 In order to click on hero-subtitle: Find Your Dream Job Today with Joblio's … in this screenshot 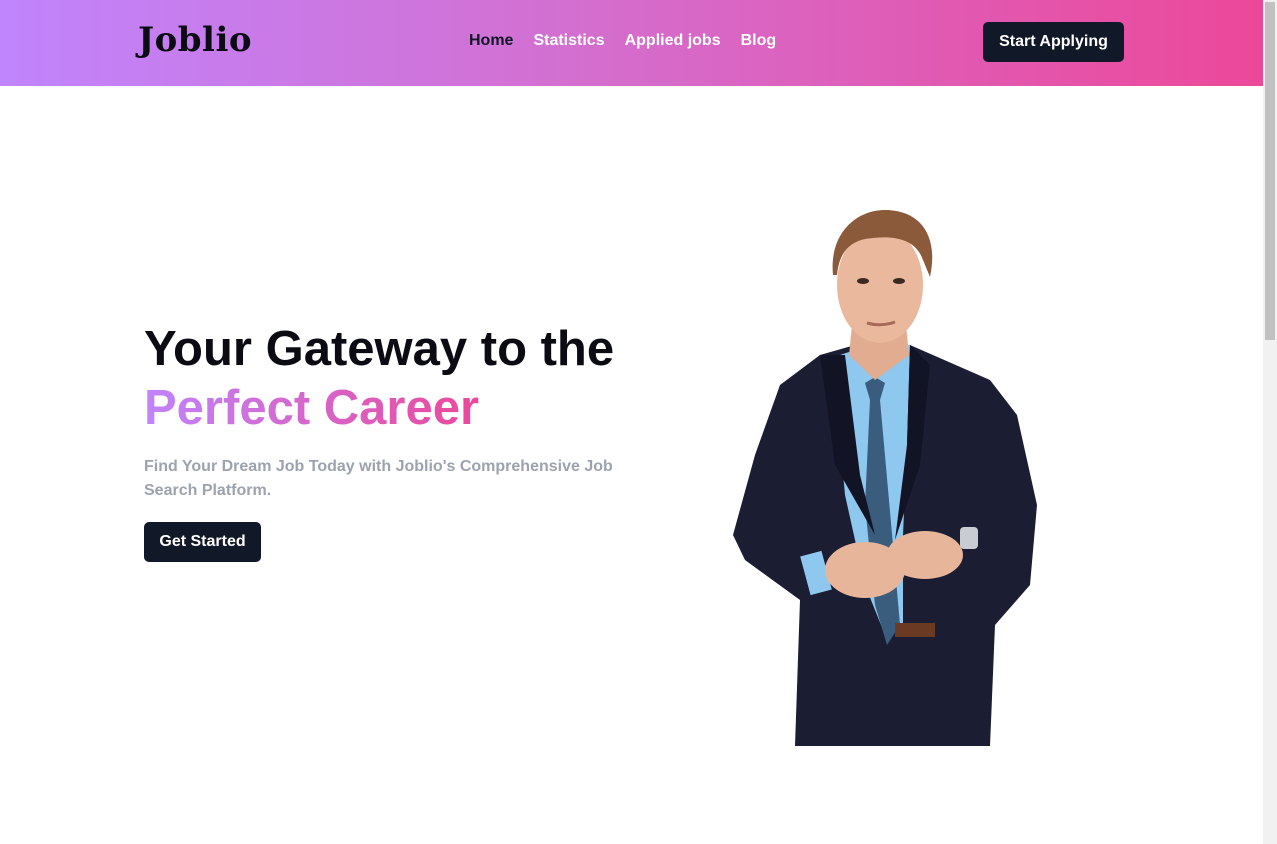, I will do `click(378, 478)`.